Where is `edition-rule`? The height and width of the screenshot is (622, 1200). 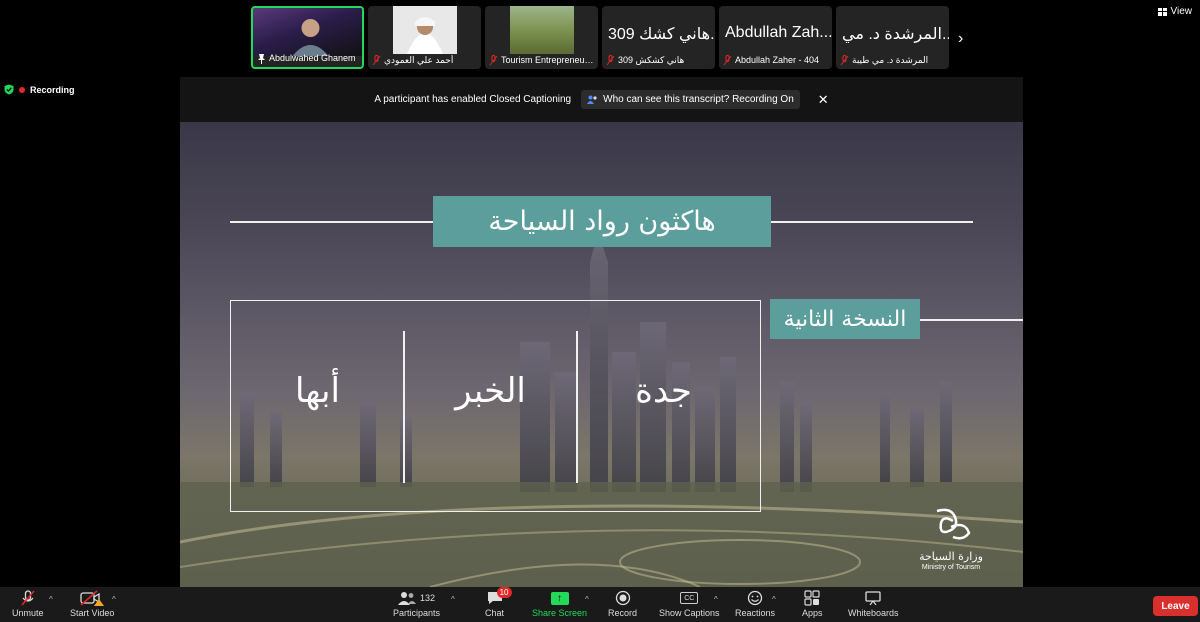 edition-rule is located at coordinates (971, 320).